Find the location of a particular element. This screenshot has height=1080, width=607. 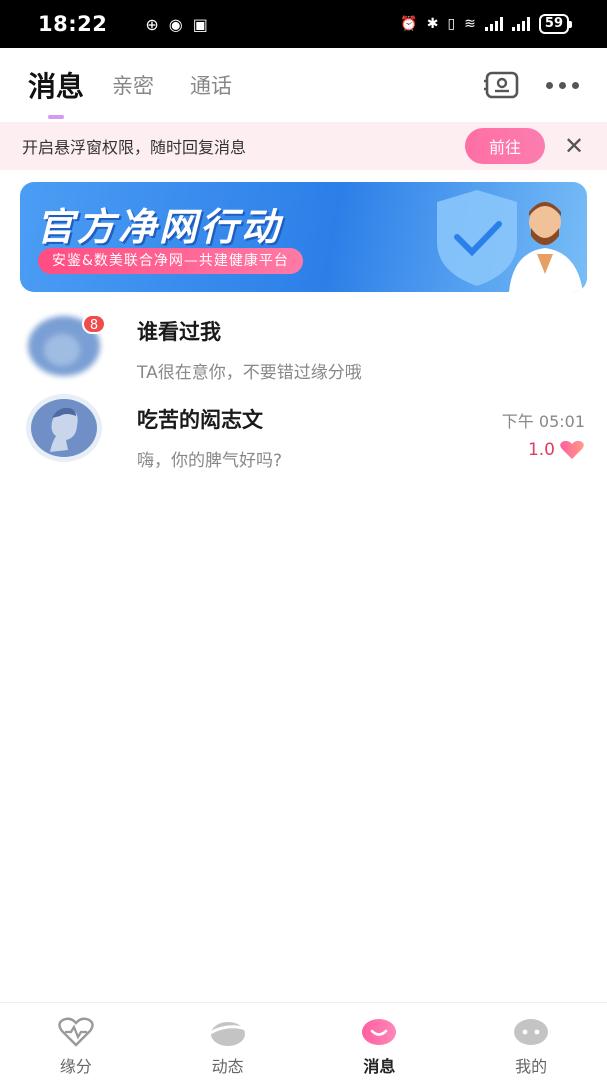

vibrate-icon: ▯ is located at coordinates (451, 24).